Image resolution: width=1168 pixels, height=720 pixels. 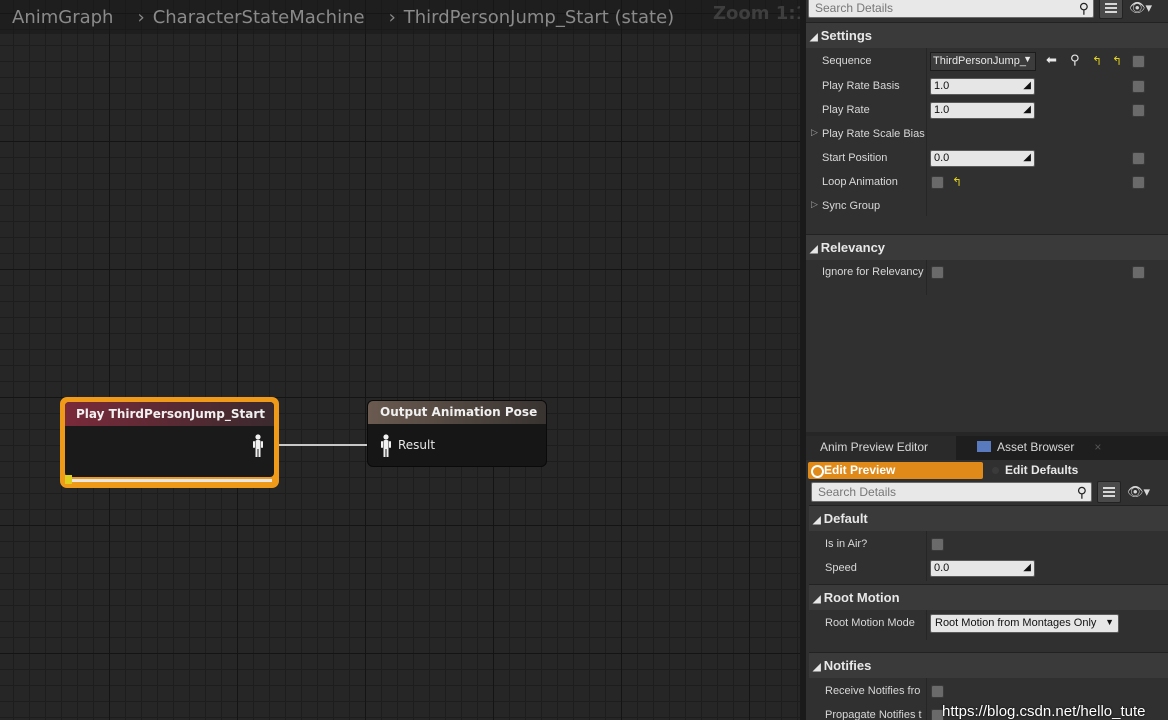 What do you see at coordinates (846, 110) in the screenshot?
I see `play-rate-label: Play Rate` at bounding box center [846, 110].